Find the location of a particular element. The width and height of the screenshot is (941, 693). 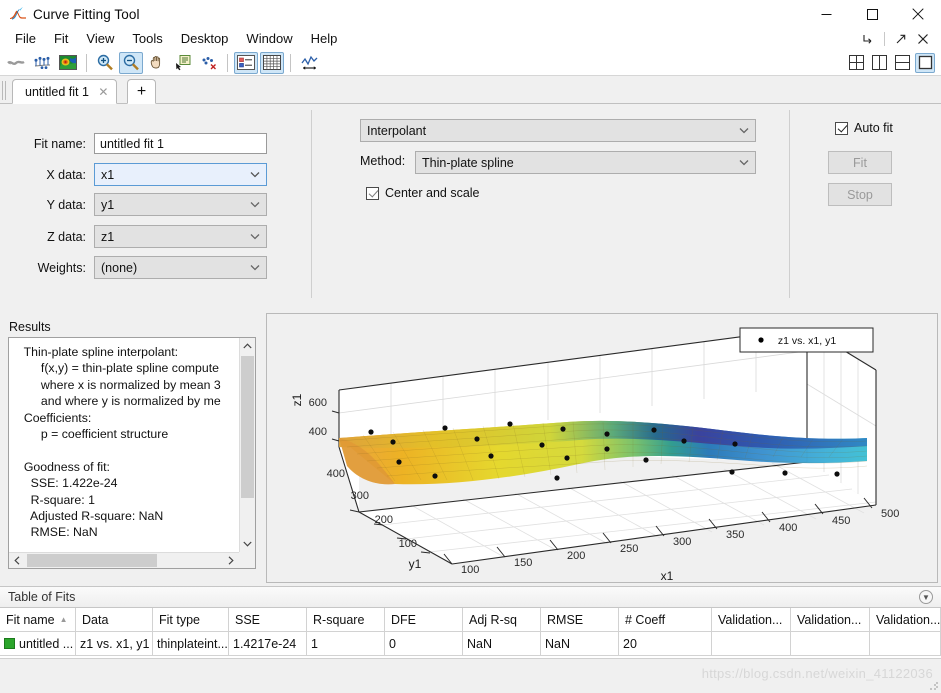

results-vertical-scrollbar is located at coordinates (247, 445).